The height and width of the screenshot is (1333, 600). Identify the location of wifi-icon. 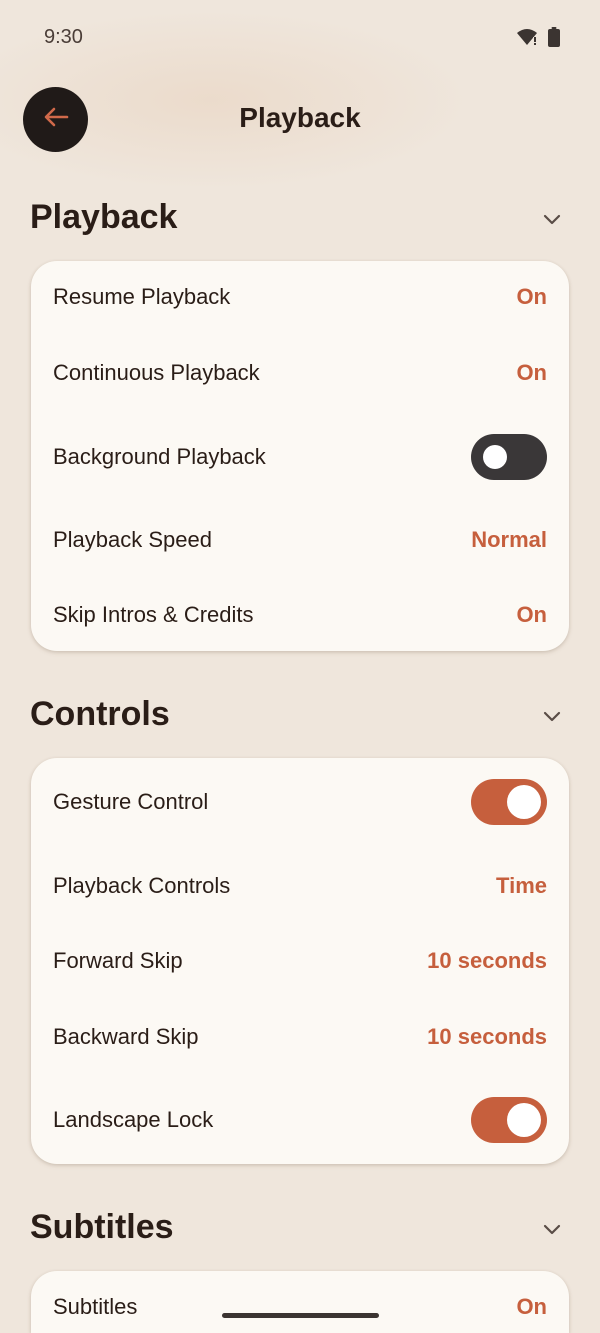
(527, 39).